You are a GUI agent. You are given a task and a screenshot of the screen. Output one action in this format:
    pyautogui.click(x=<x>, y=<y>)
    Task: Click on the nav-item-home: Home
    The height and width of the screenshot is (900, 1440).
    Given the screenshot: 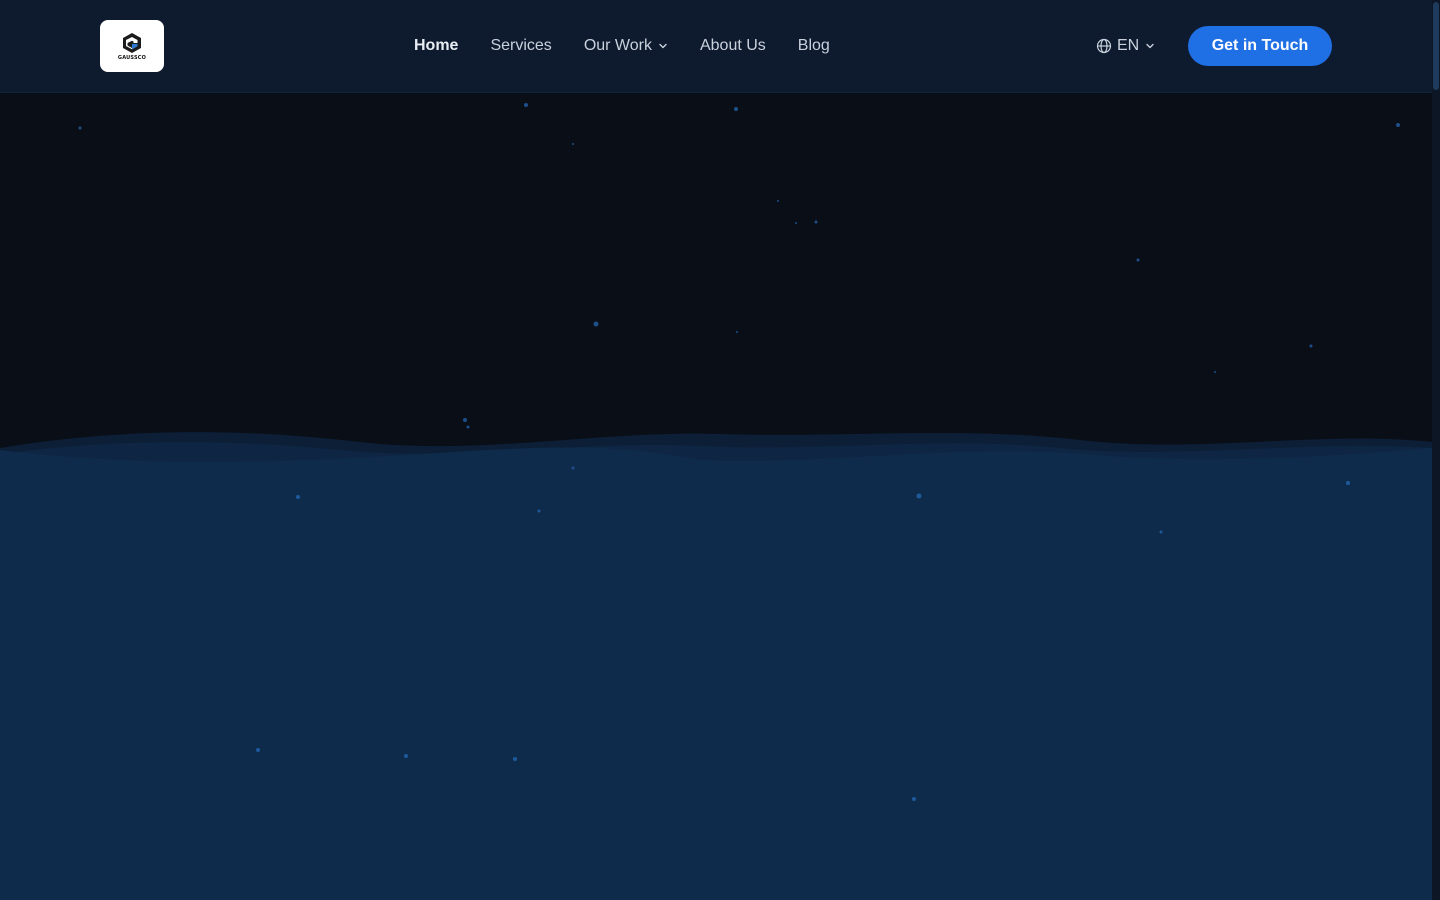 What is the action you would take?
    pyautogui.click(x=436, y=46)
    